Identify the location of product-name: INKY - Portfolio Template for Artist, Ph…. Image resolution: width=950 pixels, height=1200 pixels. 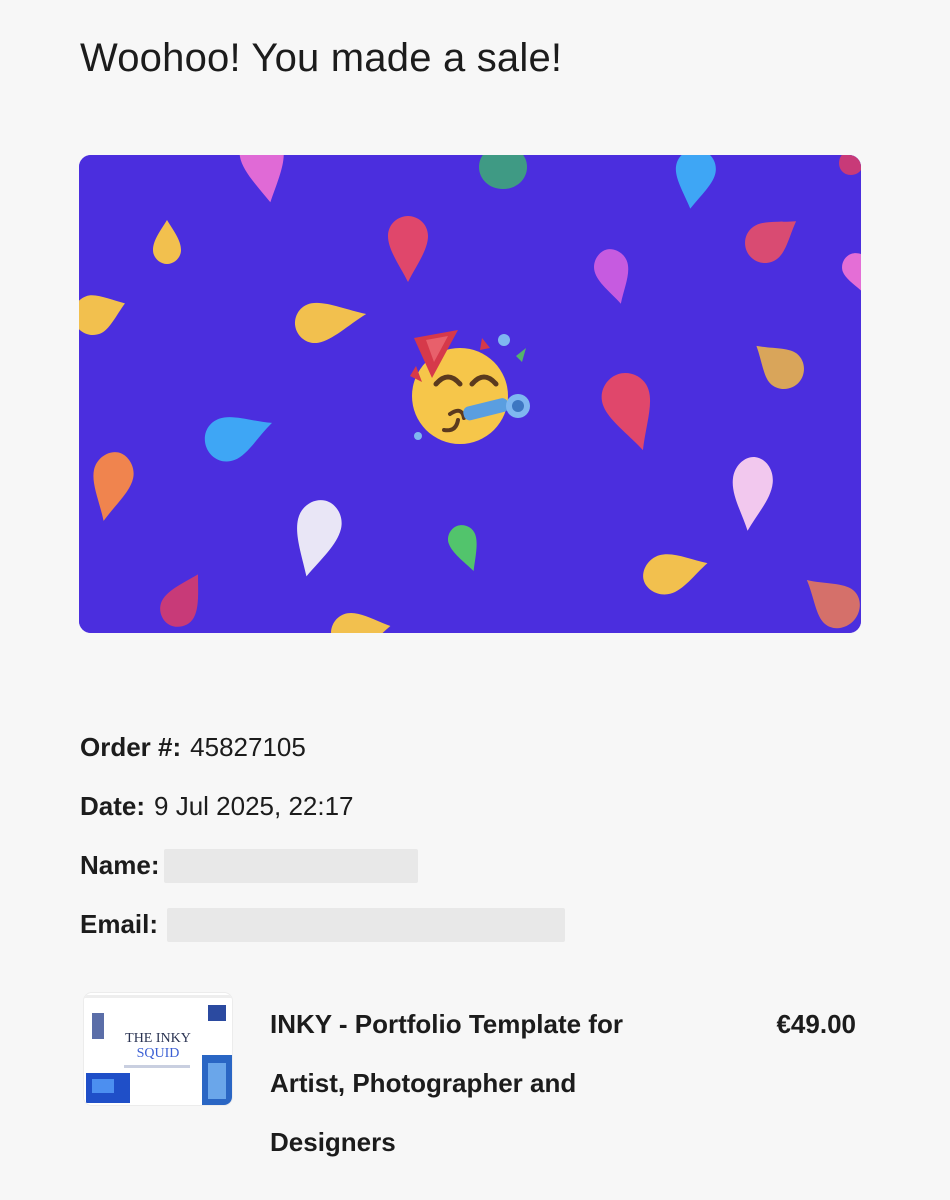
(485, 1083).